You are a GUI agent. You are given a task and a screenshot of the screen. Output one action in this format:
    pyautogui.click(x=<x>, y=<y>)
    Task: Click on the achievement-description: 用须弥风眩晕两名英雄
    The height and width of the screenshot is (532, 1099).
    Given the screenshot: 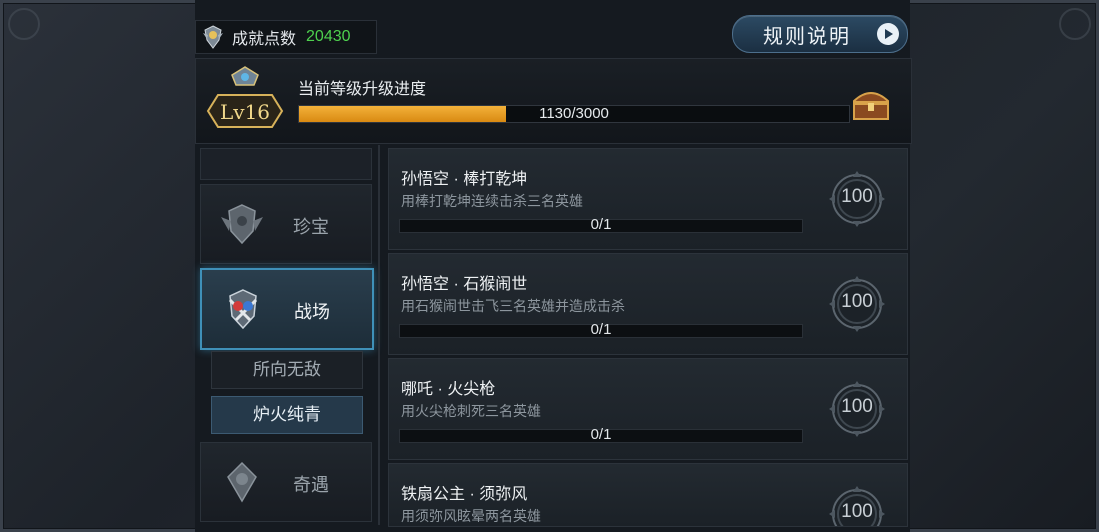 What is the action you would take?
    pyautogui.click(x=471, y=516)
    